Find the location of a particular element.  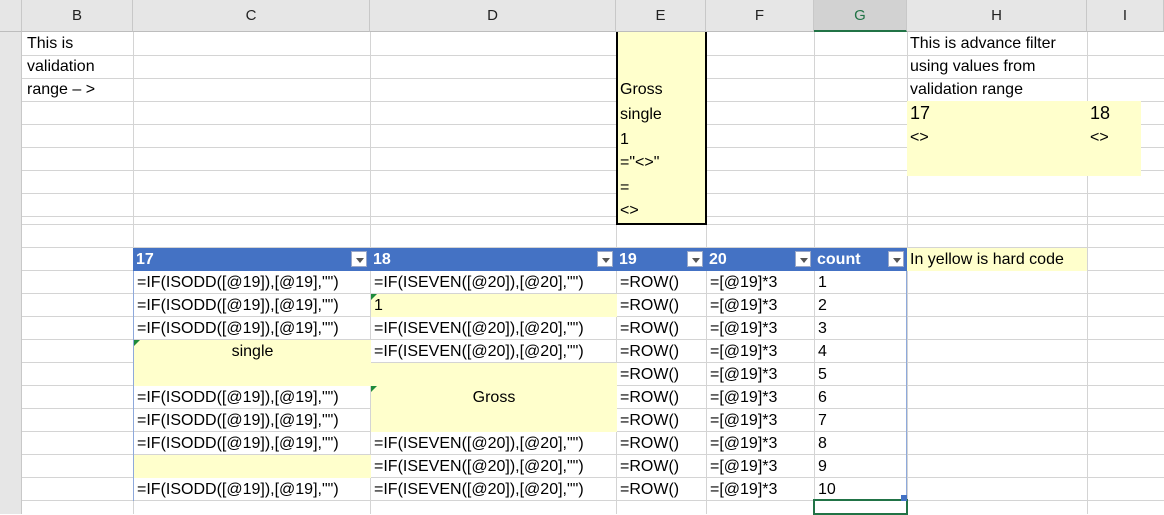

table-cell: 10 is located at coordinates (861, 489).